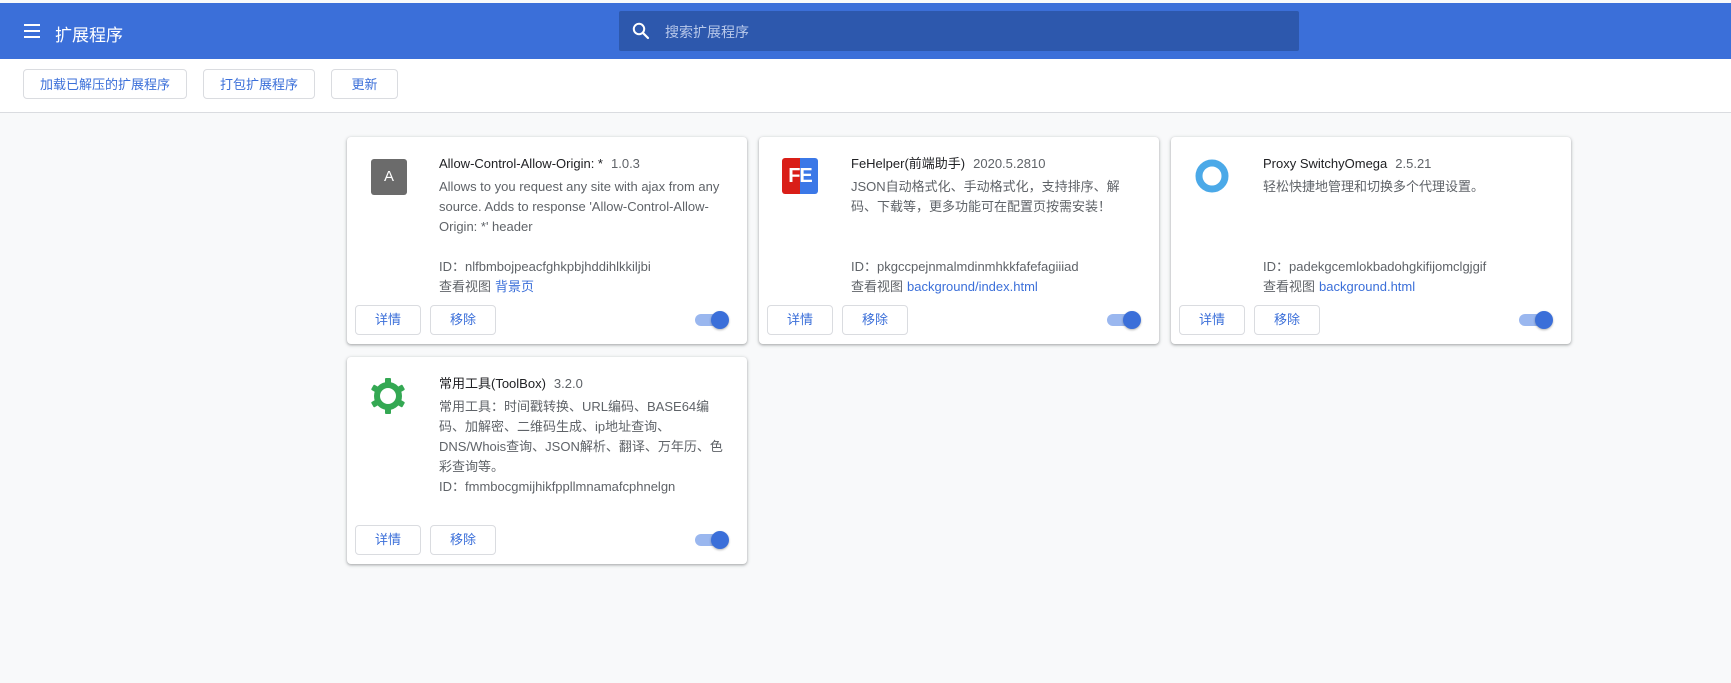 The image size is (1731, 683). I want to click on extension-name: 常用工具(ToolBox), so click(492, 383).